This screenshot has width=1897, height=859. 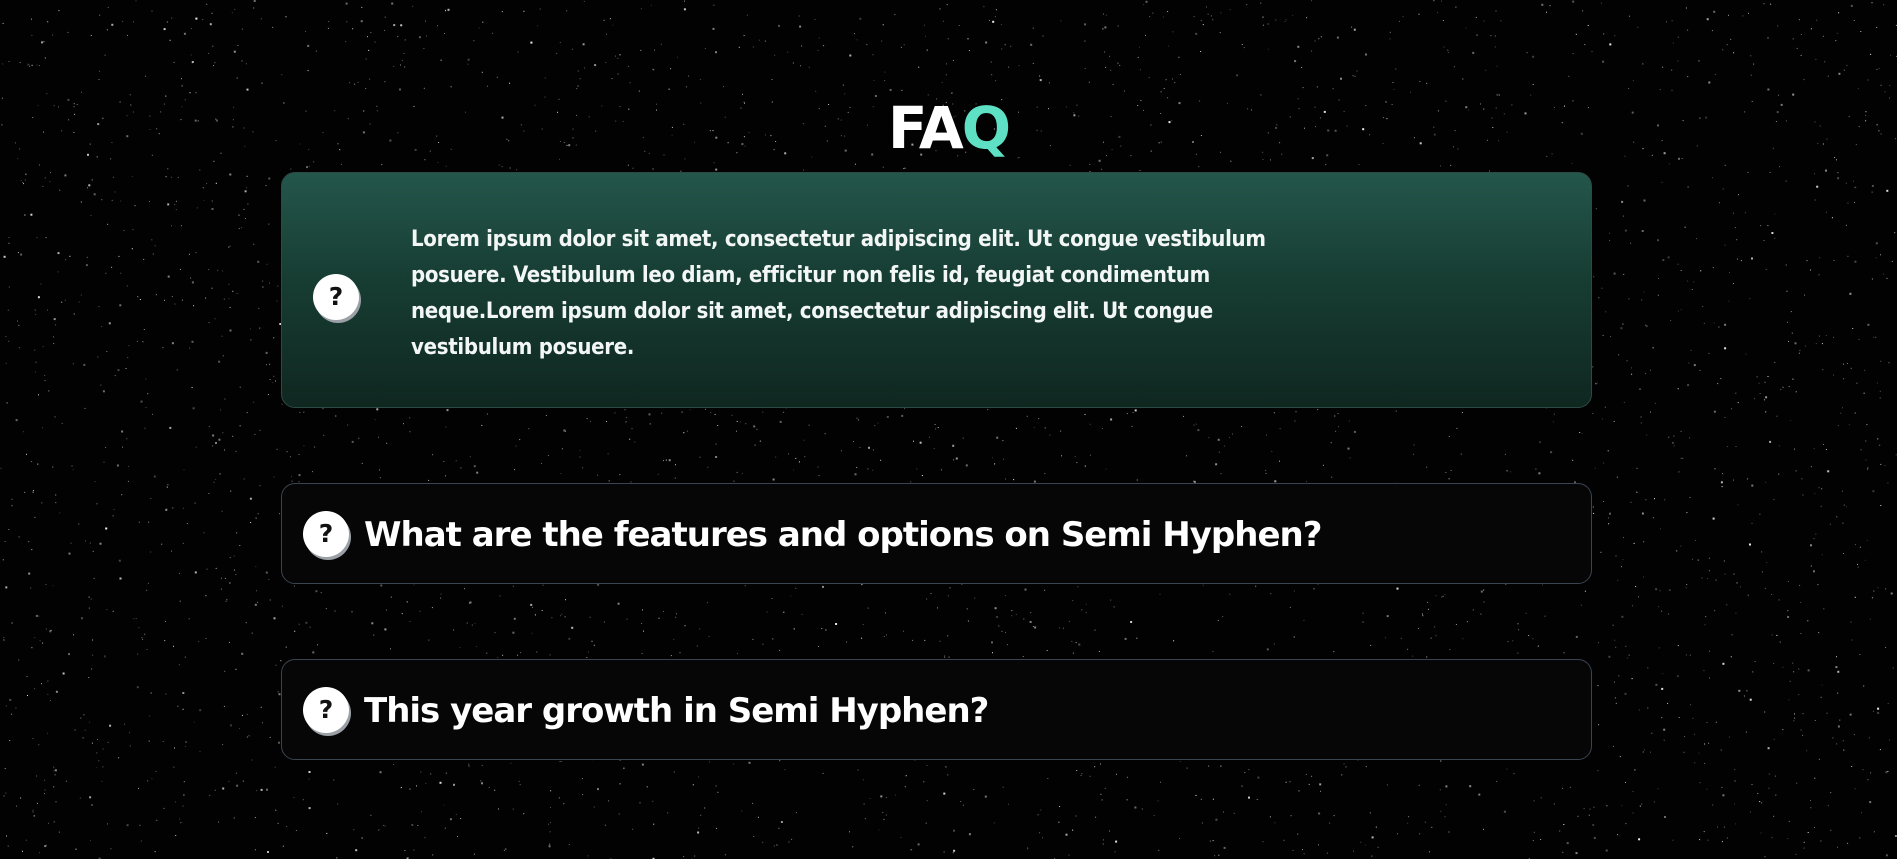 I want to click on page-title-accent: Q, so click(x=986, y=127).